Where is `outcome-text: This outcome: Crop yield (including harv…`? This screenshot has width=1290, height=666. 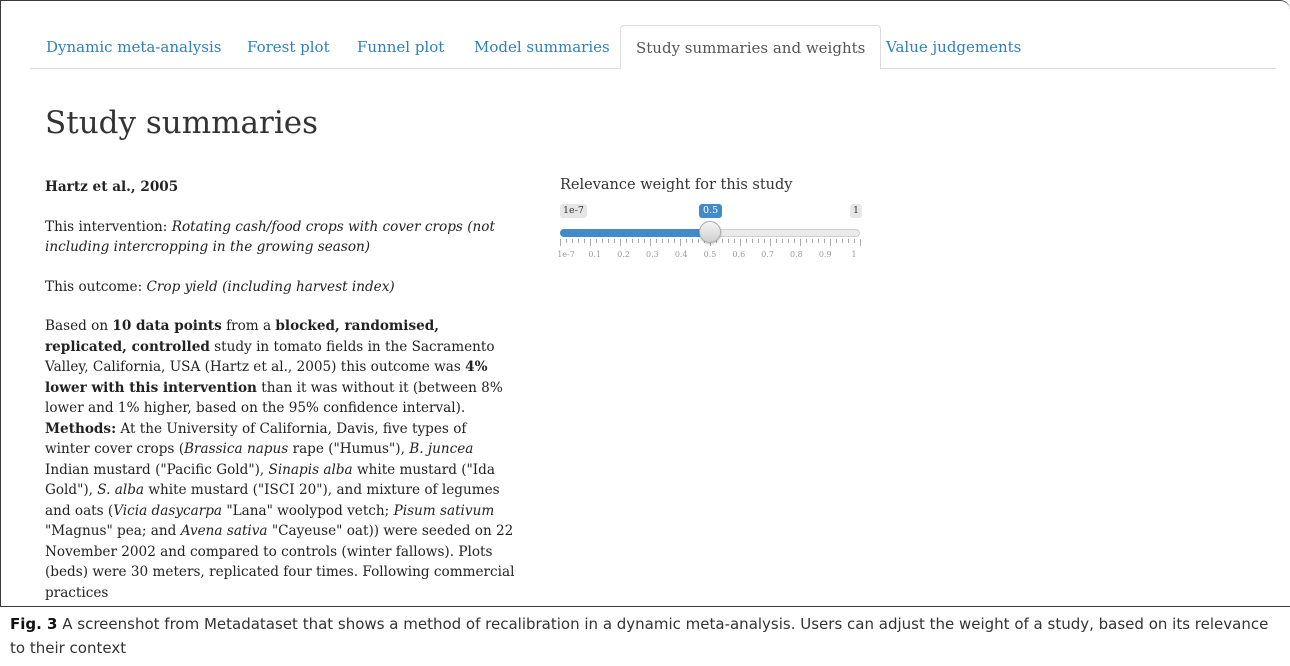
outcome-text: This outcome: Crop yield (including harv… is located at coordinates (280, 287).